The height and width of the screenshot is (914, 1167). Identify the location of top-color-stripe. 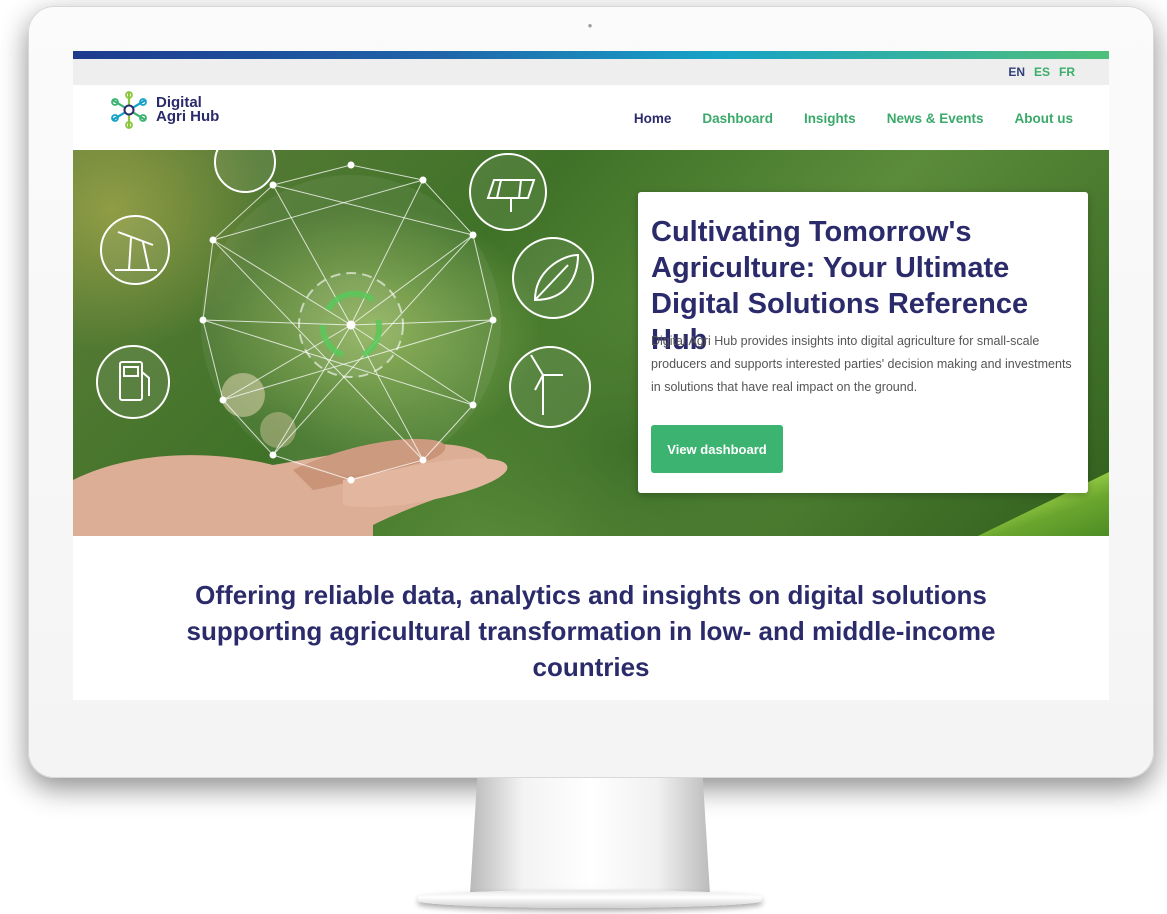
(591, 55).